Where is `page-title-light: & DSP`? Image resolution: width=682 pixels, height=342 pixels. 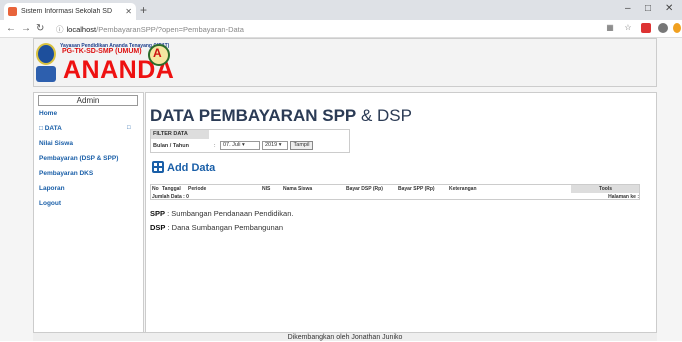
page-title-light: & DSP is located at coordinates (384, 115).